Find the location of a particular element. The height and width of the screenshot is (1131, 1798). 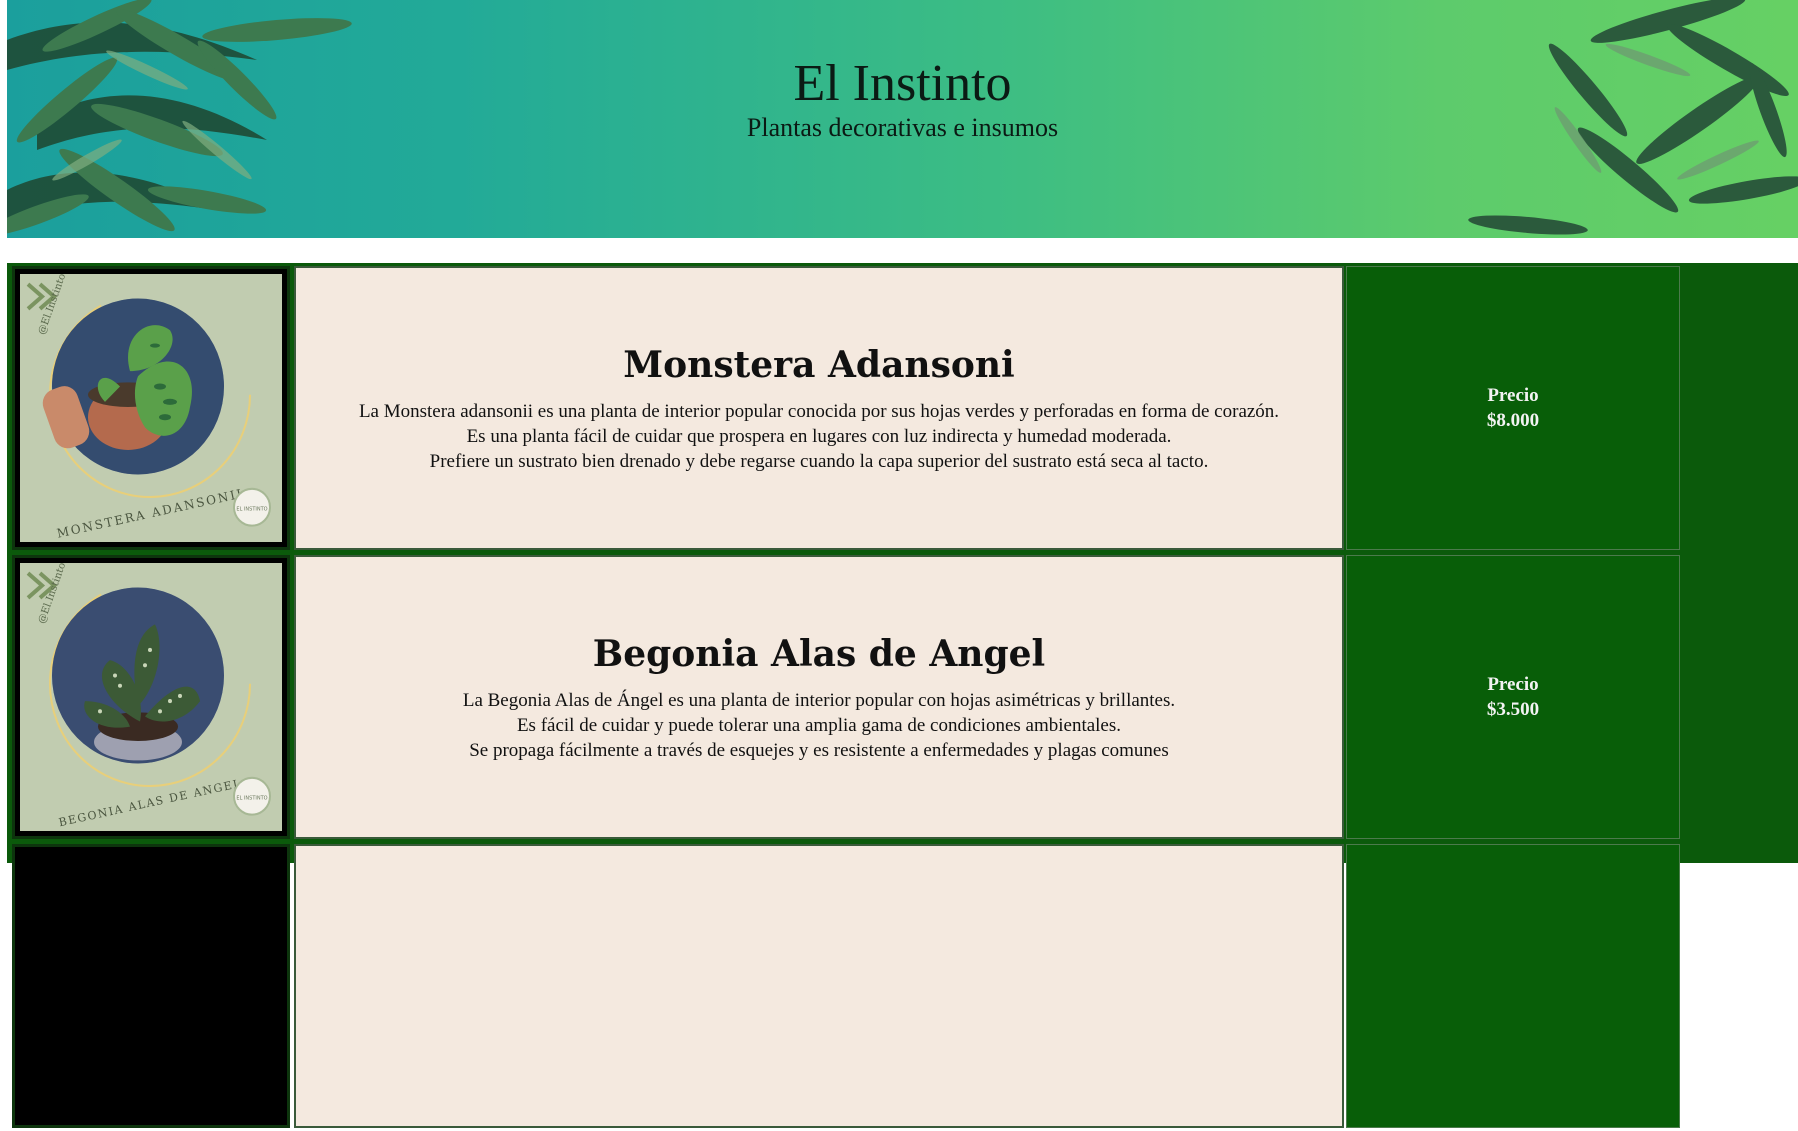

site-title: El Instinto is located at coordinates (902, 83).